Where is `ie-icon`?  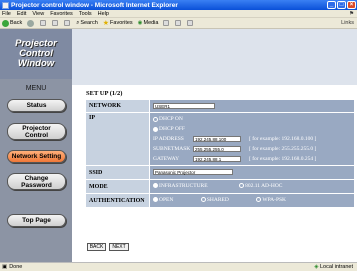
ie-icon is located at coordinates (5, 5).